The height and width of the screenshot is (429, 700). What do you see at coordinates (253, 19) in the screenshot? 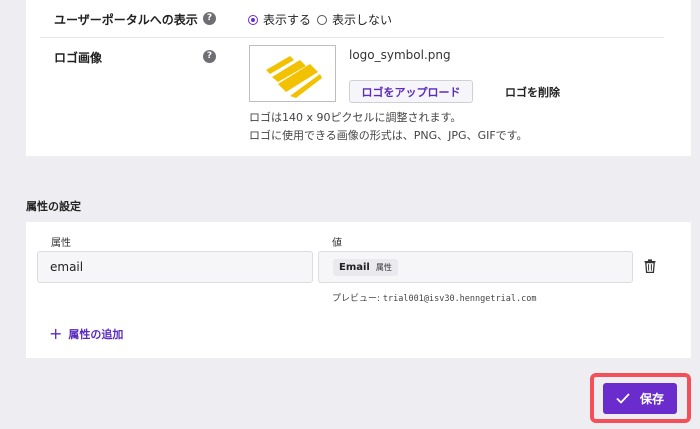
I see `radio-selected-icon` at bounding box center [253, 19].